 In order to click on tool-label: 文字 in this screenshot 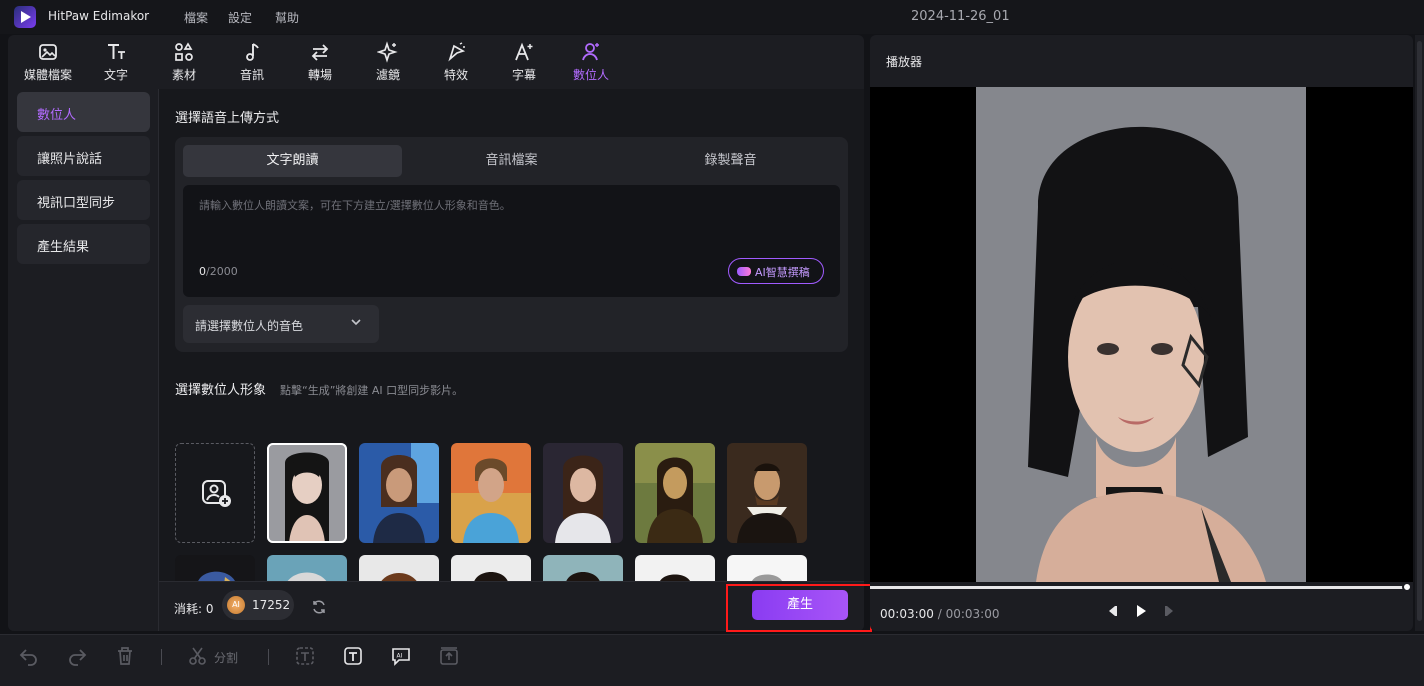, I will do `click(115, 75)`.